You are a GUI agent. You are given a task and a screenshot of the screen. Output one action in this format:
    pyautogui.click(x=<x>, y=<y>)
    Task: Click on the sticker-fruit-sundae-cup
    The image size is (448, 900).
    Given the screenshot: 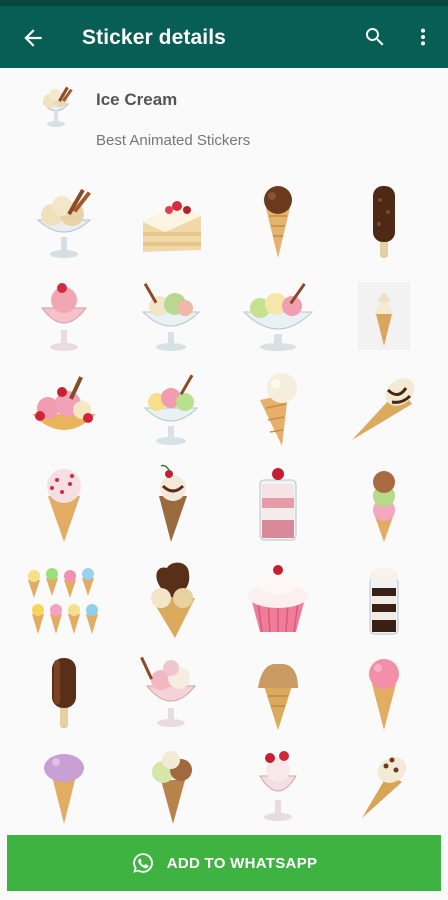 What is the action you would take?
    pyautogui.click(x=64, y=410)
    